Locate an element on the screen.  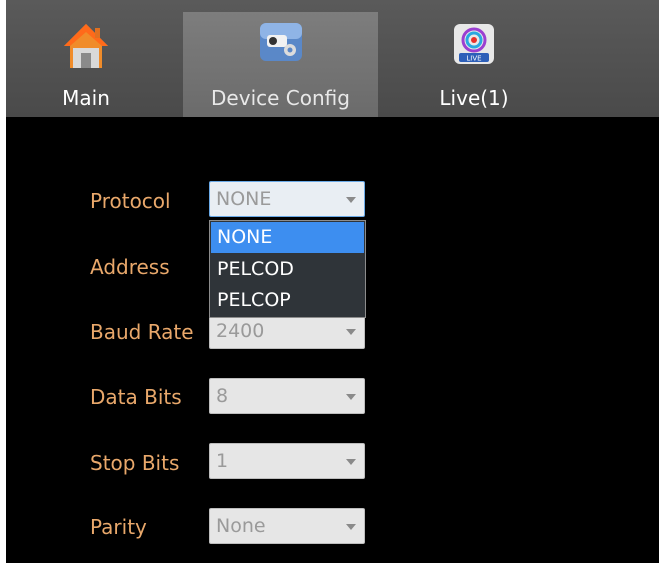
tab-device-config-label: Device Config is located at coordinates (280, 98).